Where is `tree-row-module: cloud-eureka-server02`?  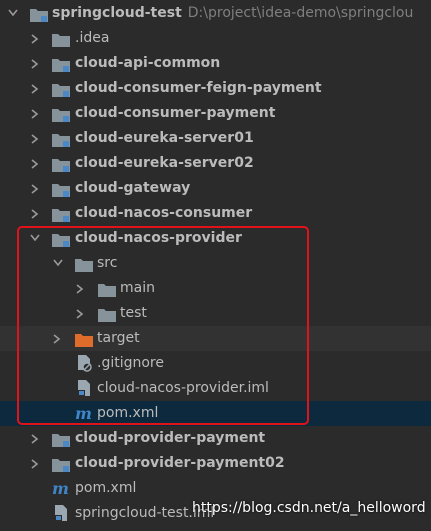
tree-row-module: cloud-eureka-server02 is located at coordinates (215, 163).